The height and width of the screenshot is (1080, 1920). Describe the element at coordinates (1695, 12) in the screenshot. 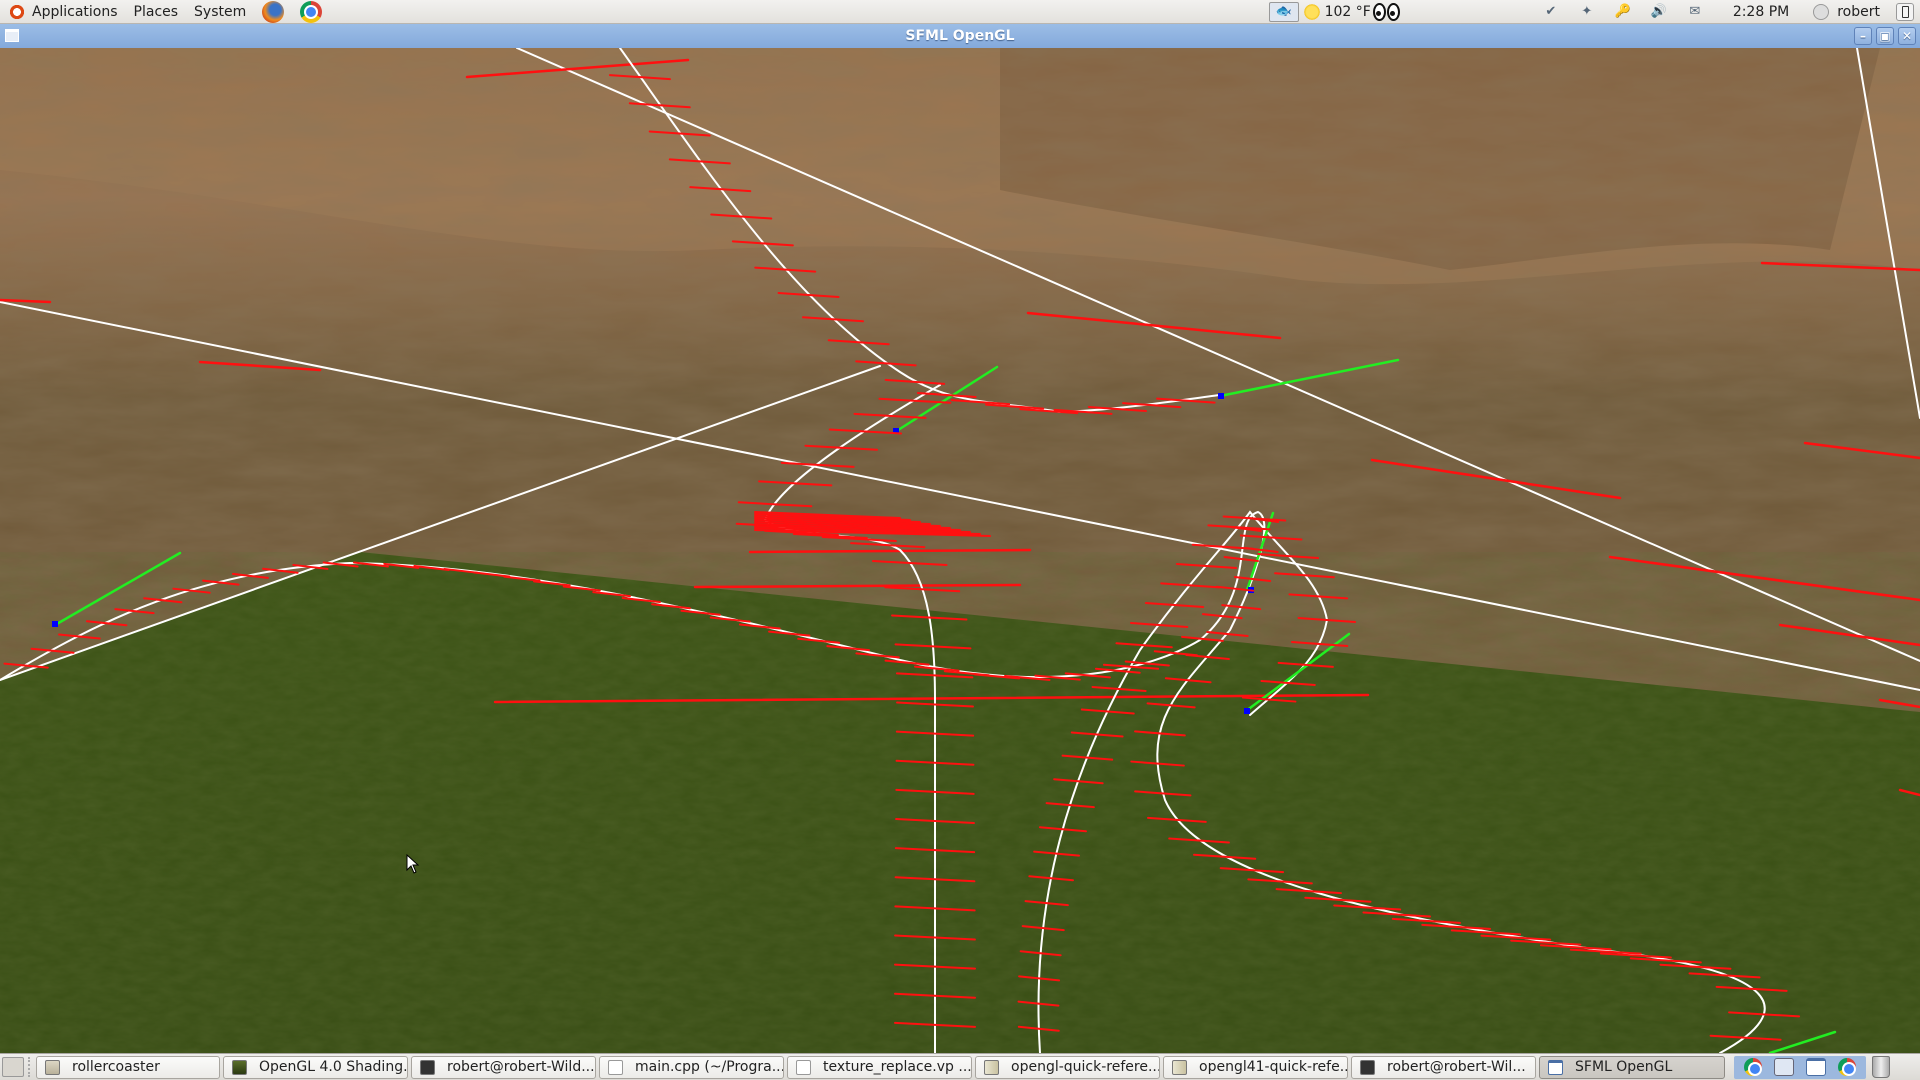

I see `mail-icon: ✉` at that location.